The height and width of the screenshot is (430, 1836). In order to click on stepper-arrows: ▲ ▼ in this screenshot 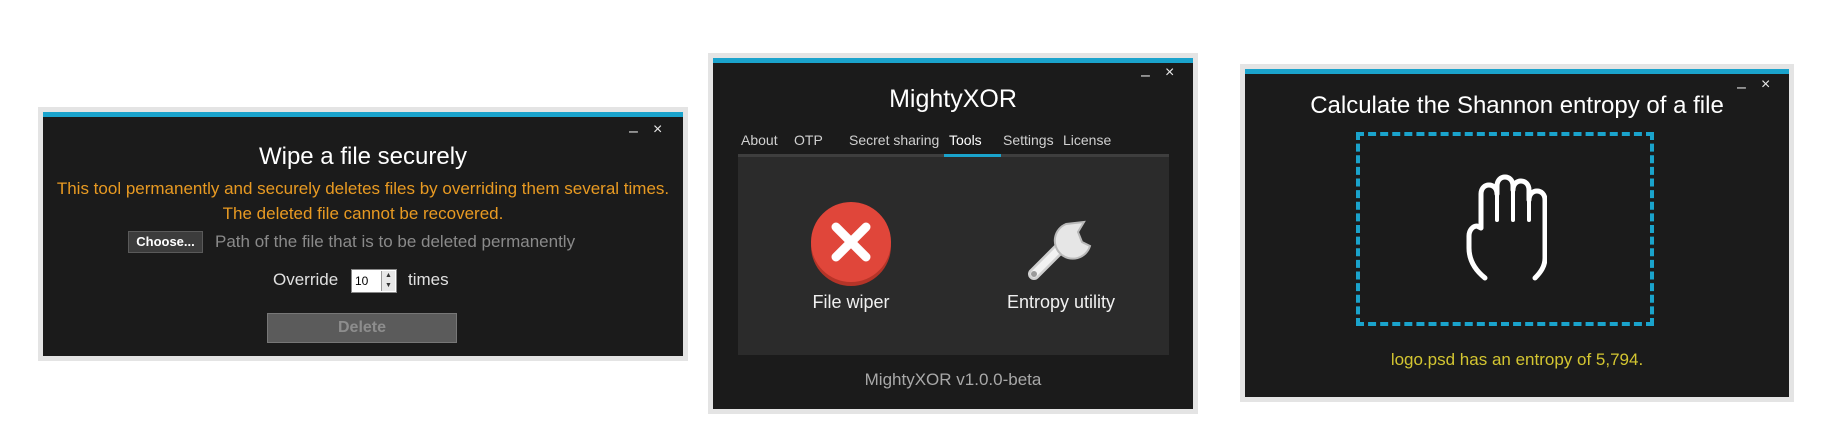, I will do `click(388, 281)`.